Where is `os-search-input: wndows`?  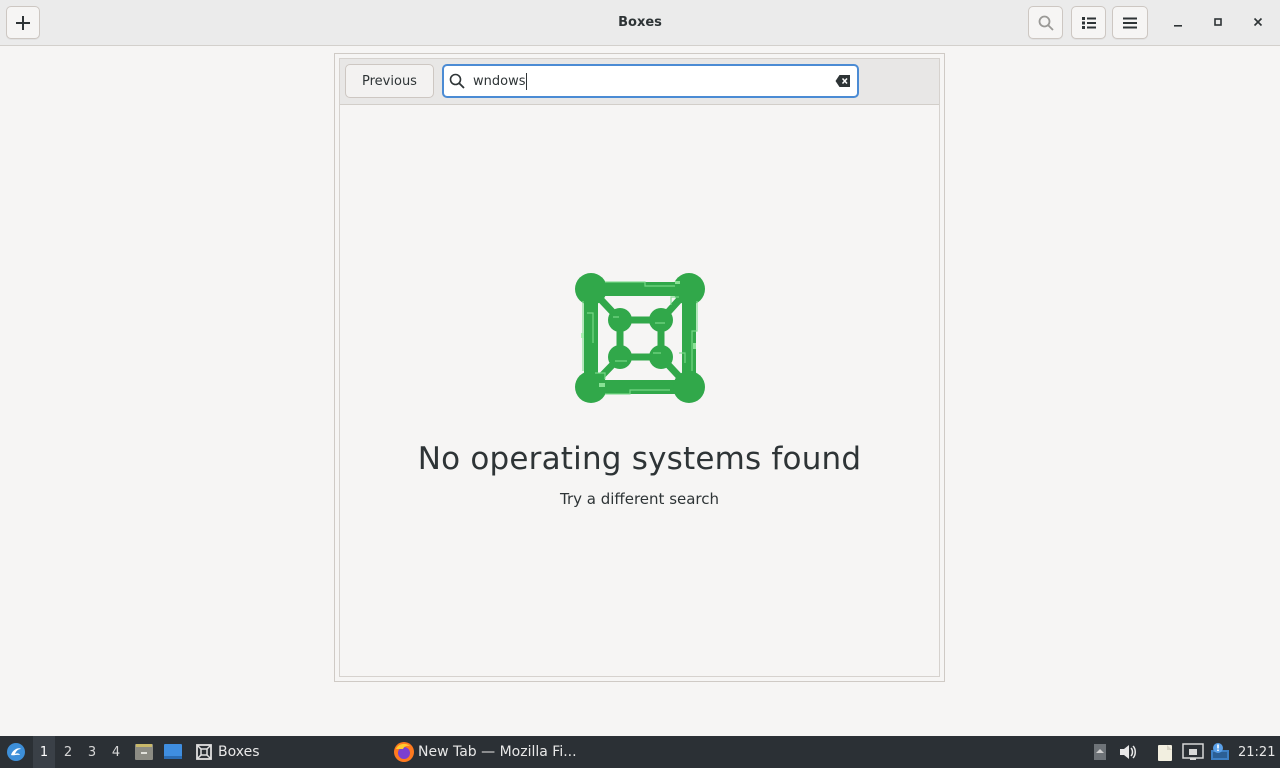 os-search-input: wndows is located at coordinates (650, 81).